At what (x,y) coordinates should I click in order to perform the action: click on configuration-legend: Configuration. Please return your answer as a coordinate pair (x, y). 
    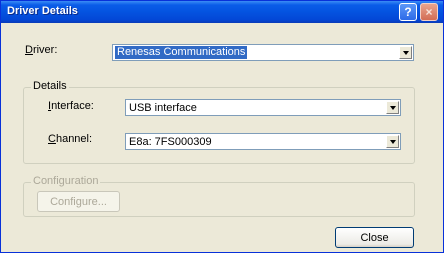
    Looking at the image, I should click on (66, 181).